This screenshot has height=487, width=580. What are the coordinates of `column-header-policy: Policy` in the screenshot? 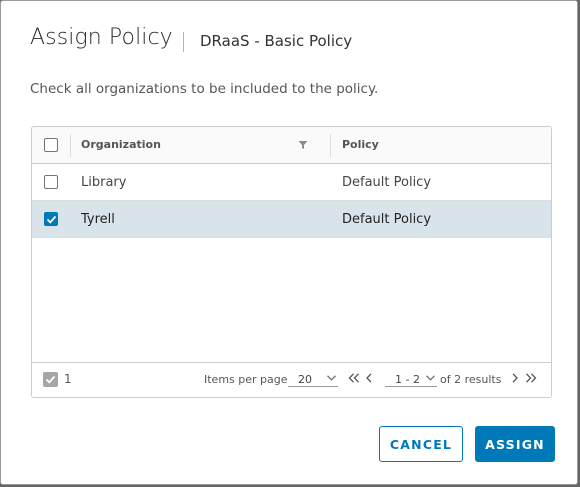 It's located at (360, 144).